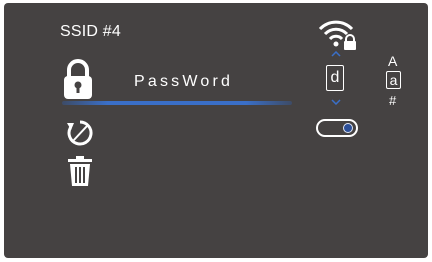  Describe the element at coordinates (177, 103) in the screenshot. I see `password-underline` at that location.